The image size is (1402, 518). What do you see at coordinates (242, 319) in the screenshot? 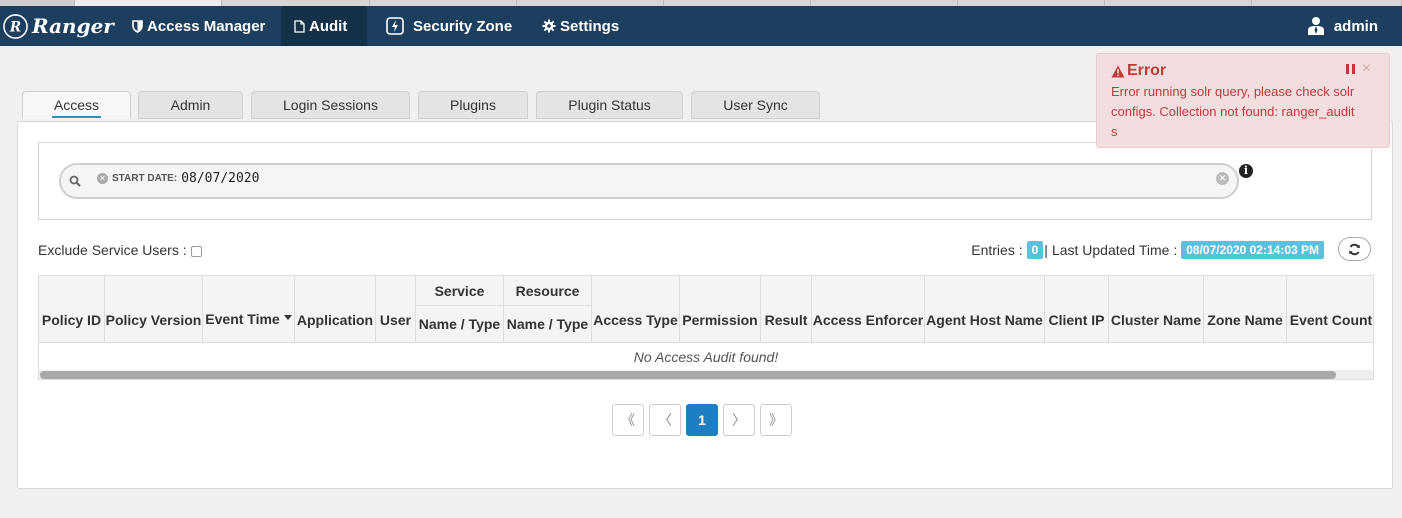
I see `col-label: Event Time` at bounding box center [242, 319].